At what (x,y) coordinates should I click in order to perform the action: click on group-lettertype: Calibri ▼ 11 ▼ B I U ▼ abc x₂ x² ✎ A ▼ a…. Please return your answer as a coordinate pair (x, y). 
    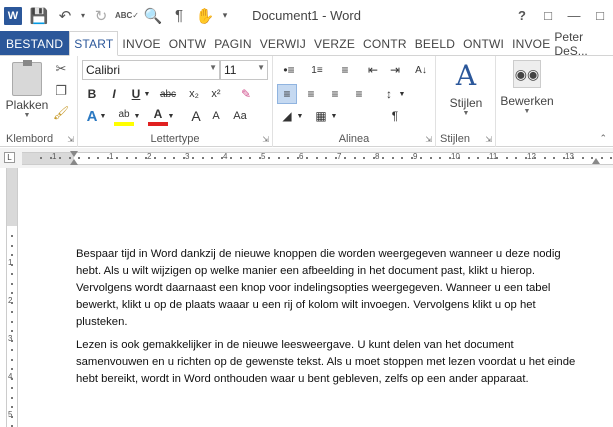
    Looking at the image, I should click on (175, 101).